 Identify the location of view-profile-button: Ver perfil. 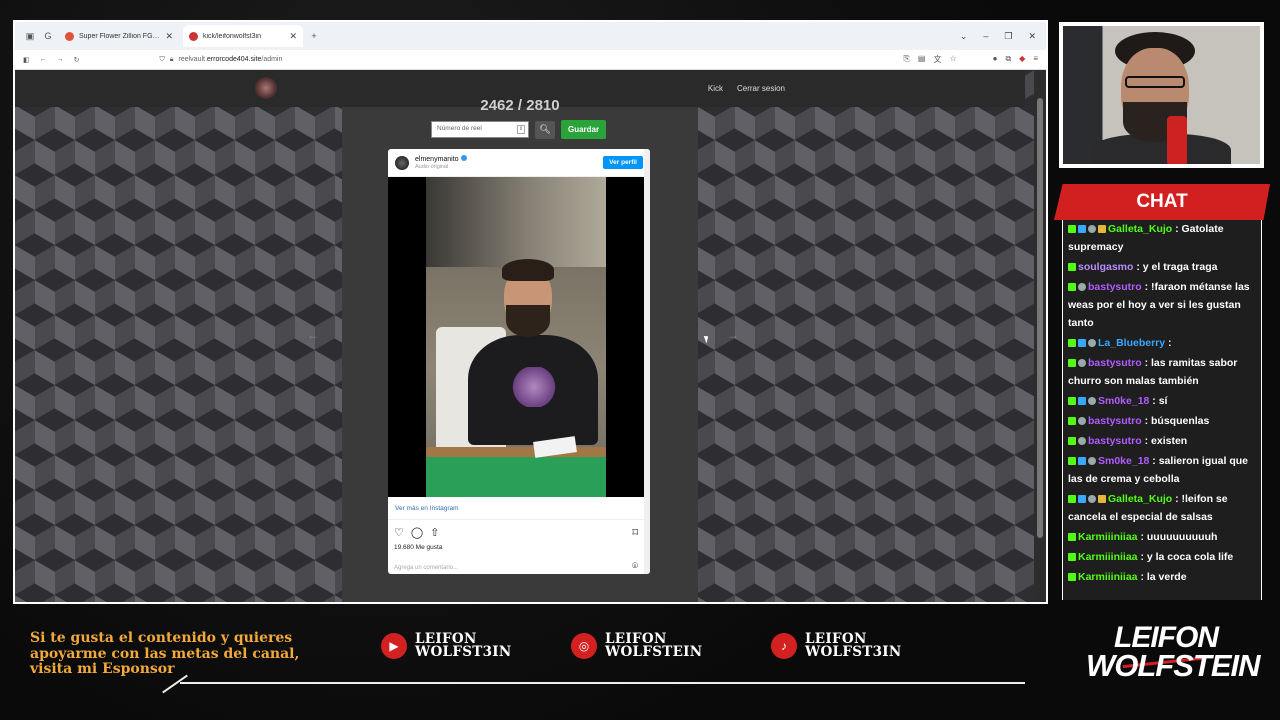
(623, 162).